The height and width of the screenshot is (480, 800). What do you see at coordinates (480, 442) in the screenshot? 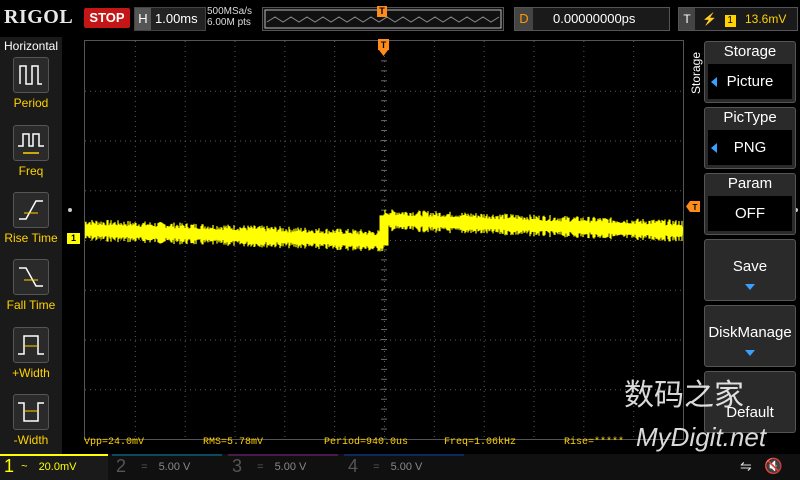
I see `measure-freq: Freq=1.06kHz` at bounding box center [480, 442].